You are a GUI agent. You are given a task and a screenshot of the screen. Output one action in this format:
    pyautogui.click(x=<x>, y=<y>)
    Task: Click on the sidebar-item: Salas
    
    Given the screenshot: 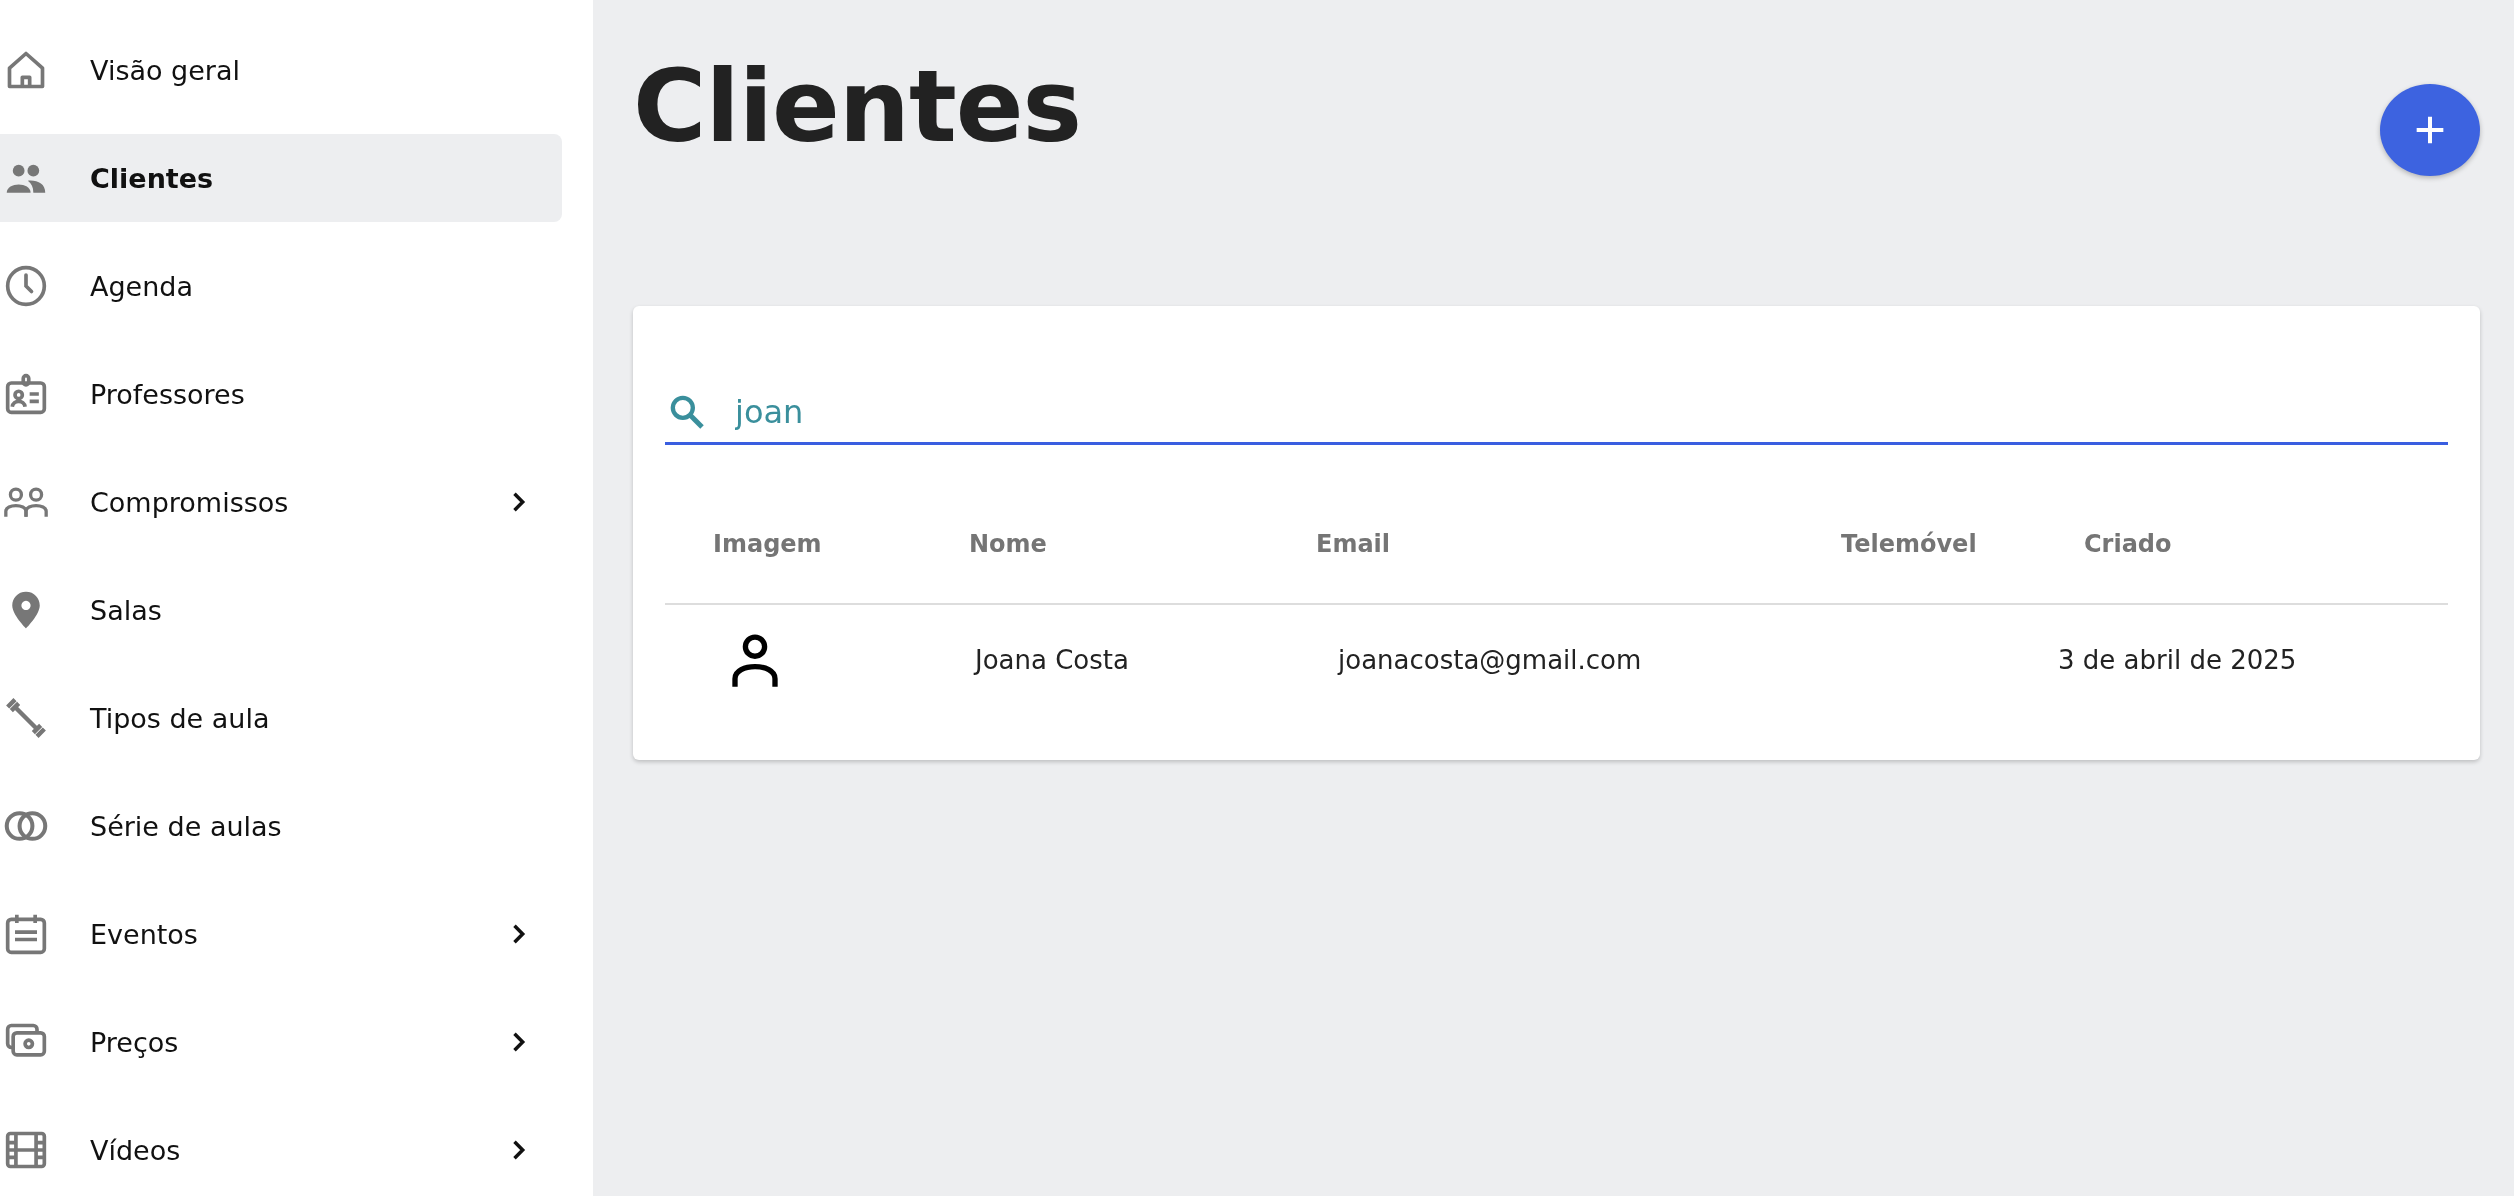 What is the action you would take?
    pyautogui.click(x=281, y=610)
    